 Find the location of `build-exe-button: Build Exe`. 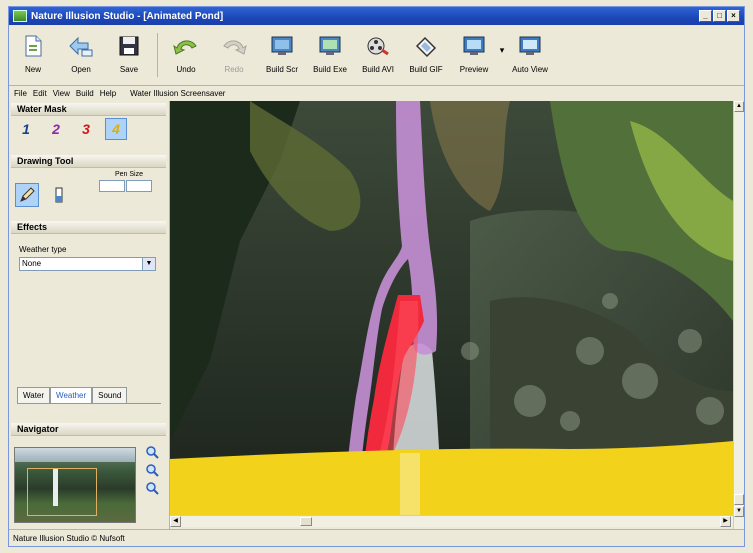

build-exe-button: Build Exe is located at coordinates (330, 55).